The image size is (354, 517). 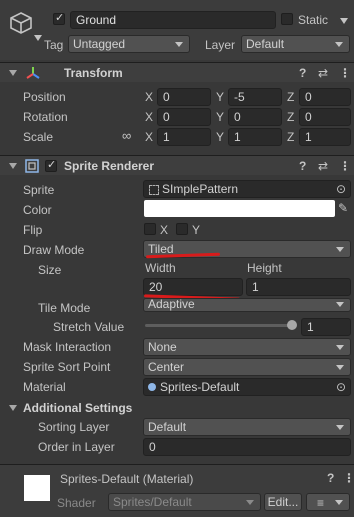 What do you see at coordinates (171, 304) in the screenshot?
I see `tile-mode-value: Adaptive` at bounding box center [171, 304].